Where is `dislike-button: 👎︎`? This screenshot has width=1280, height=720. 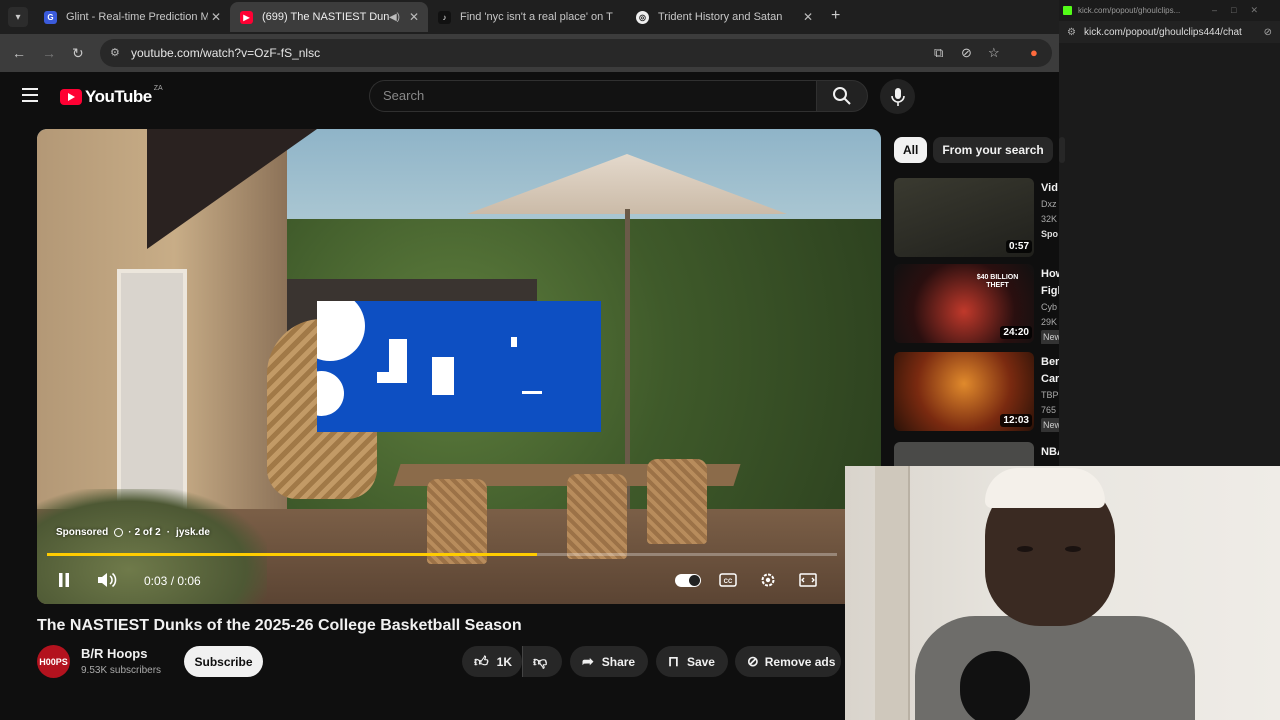 dislike-button: 👎︎ is located at coordinates (542, 661).